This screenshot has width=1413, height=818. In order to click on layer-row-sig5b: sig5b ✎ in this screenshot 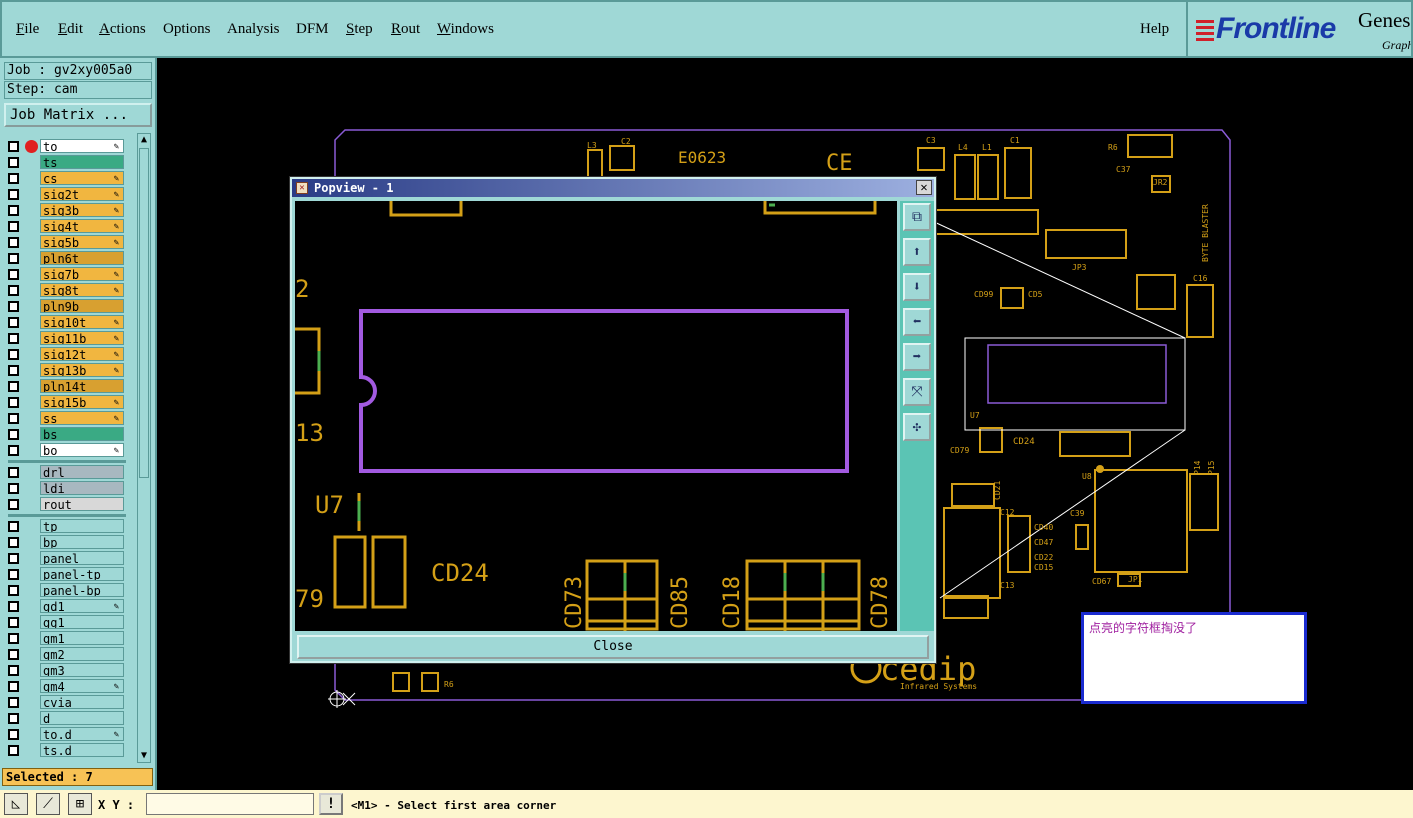, I will do `click(65, 242)`.